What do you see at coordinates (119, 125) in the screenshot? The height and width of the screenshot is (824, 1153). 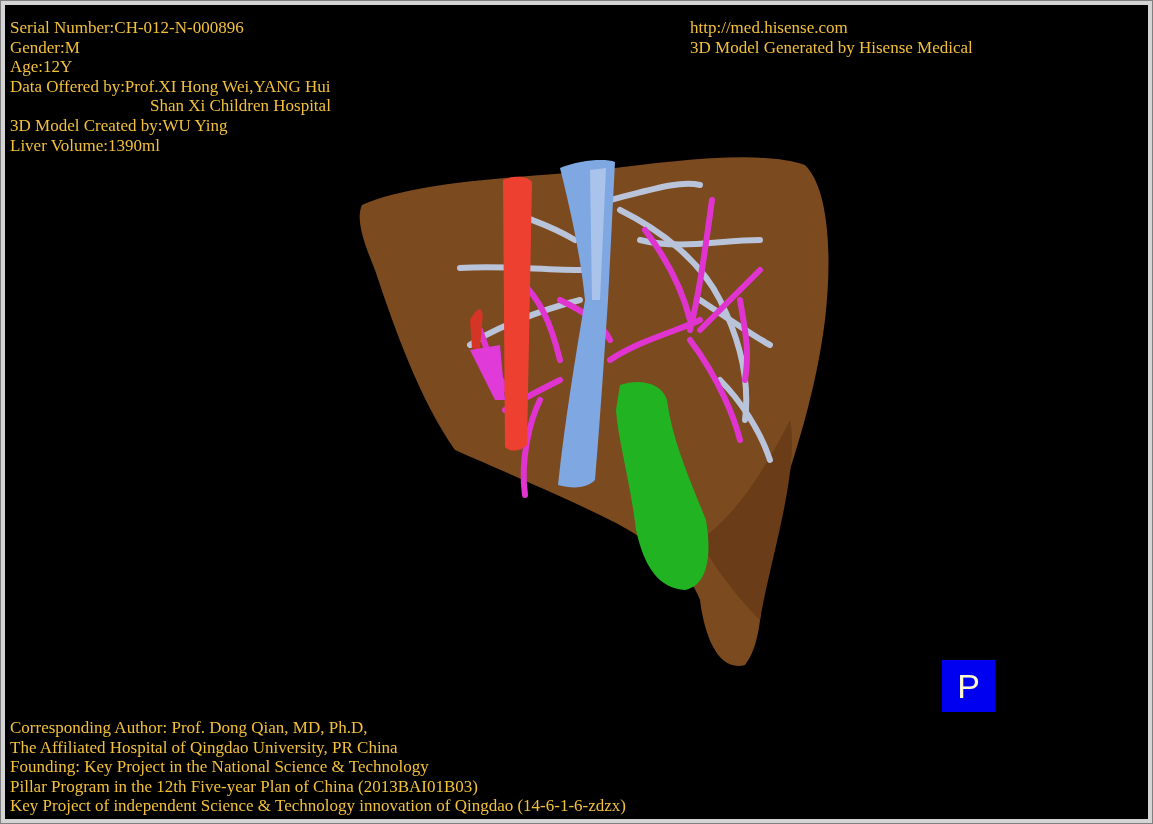 I see `info-text: 3D Model Created by:WU Ying` at bounding box center [119, 125].